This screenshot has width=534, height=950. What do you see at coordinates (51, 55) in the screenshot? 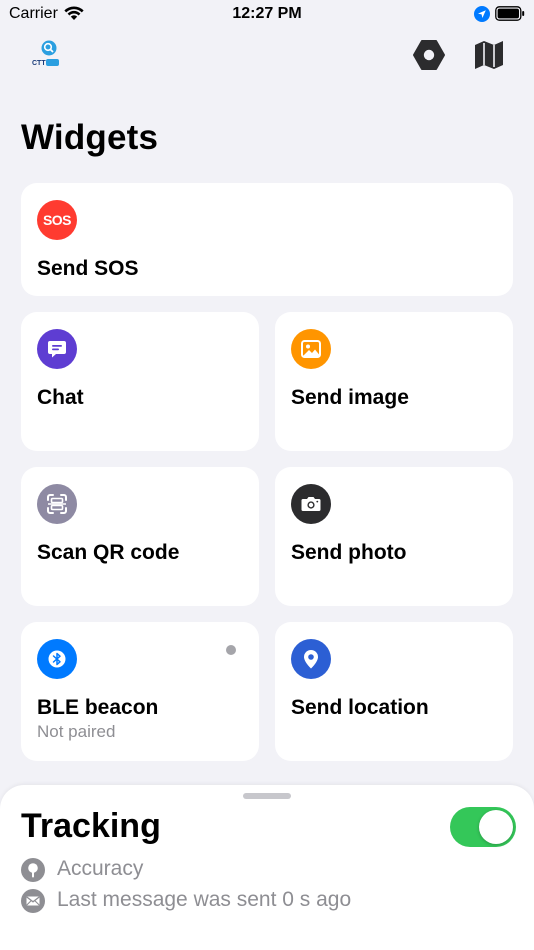
I see `app-logo: CTT` at bounding box center [51, 55].